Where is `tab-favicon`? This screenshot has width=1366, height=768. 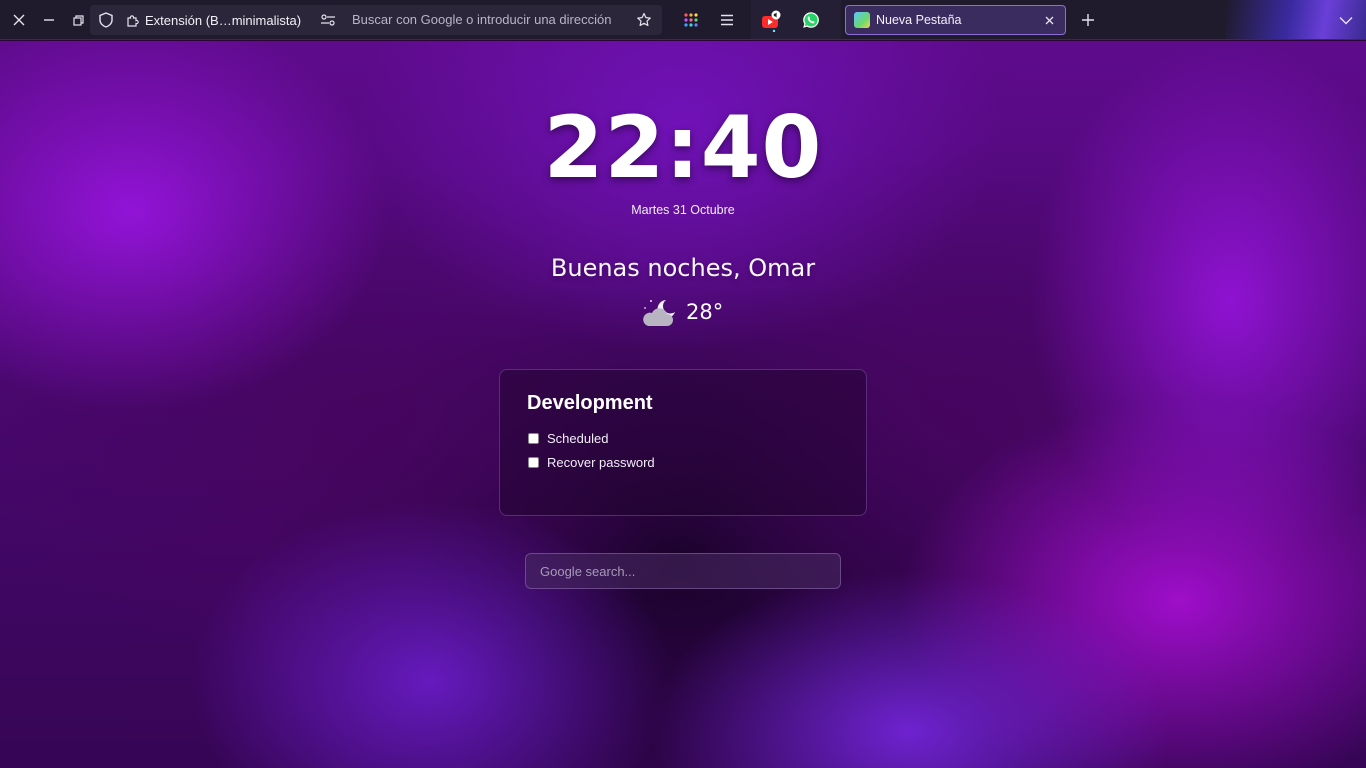
tab-favicon is located at coordinates (862, 20).